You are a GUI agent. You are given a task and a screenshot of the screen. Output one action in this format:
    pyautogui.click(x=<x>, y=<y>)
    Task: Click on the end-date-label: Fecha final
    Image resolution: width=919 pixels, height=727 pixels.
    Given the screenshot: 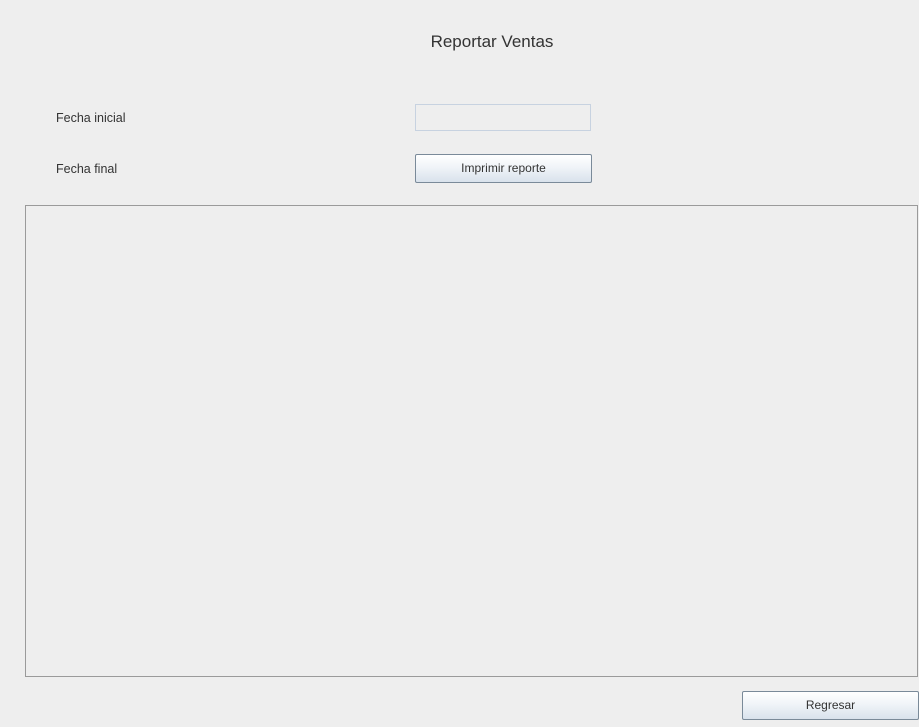 What is the action you would take?
    pyautogui.click(x=87, y=169)
    